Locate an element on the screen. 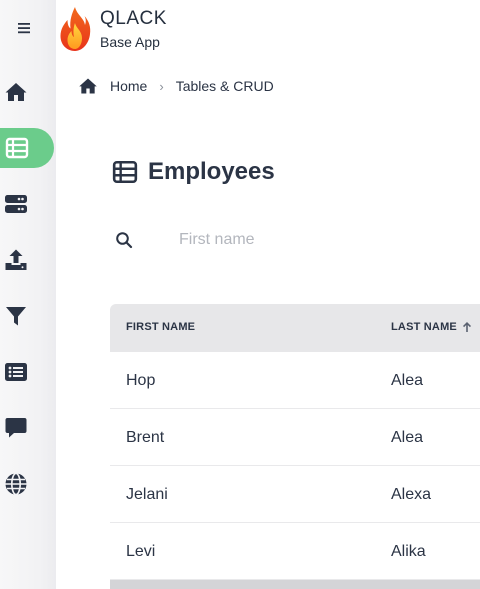  column-header-last-name: LAST NAME is located at coordinates (432, 327).